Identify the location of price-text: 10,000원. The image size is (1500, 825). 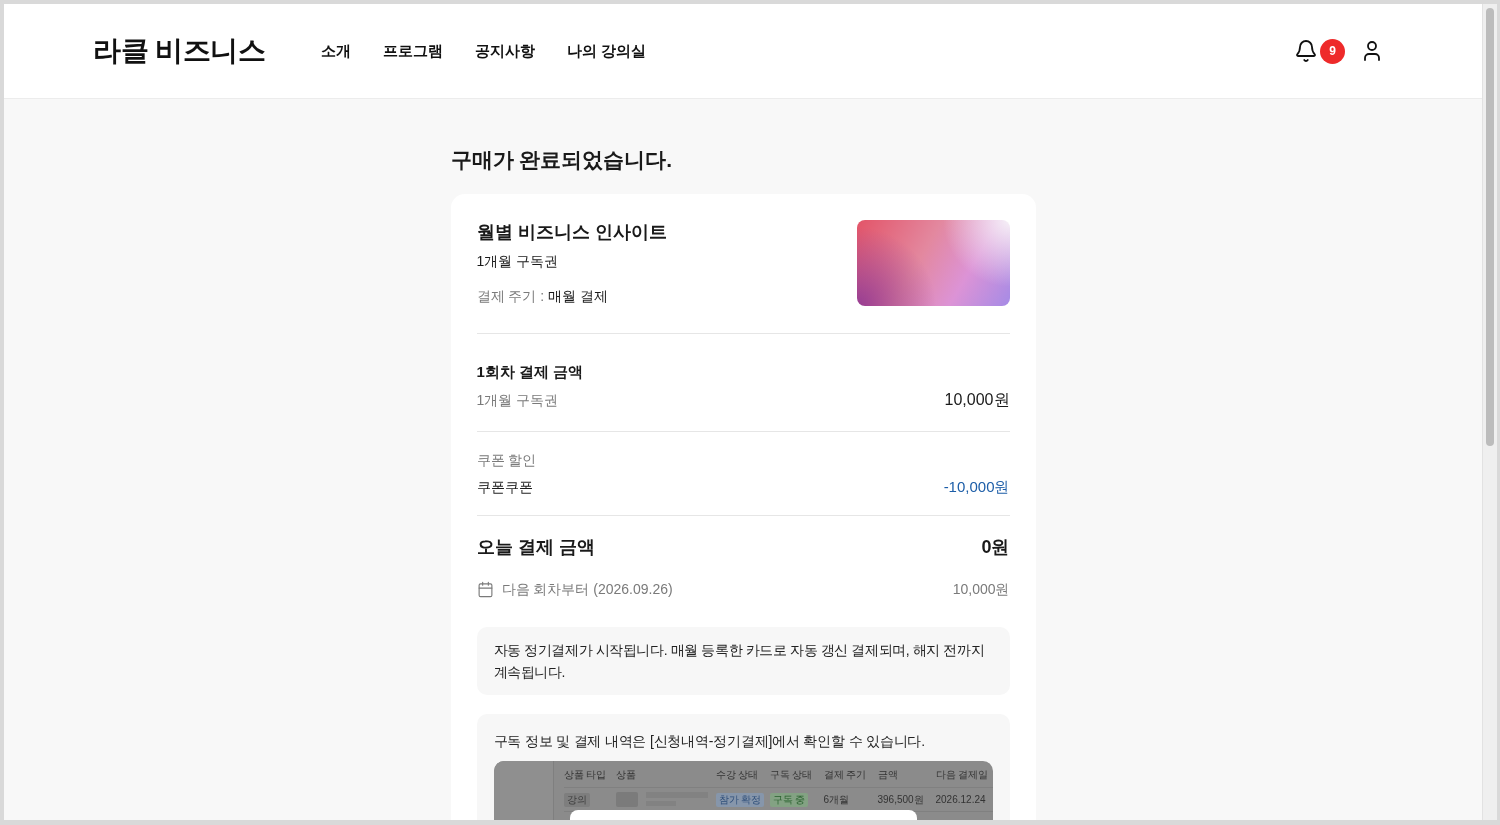
(977, 400).